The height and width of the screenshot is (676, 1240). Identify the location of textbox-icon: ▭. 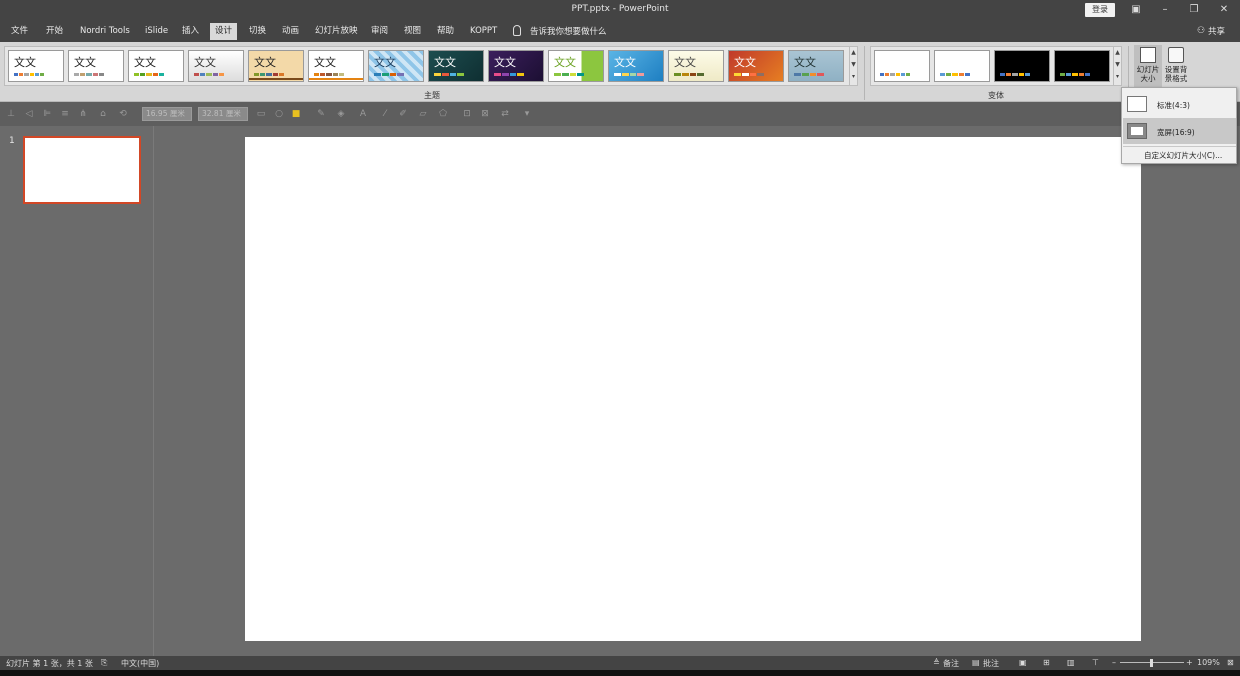
(261, 114).